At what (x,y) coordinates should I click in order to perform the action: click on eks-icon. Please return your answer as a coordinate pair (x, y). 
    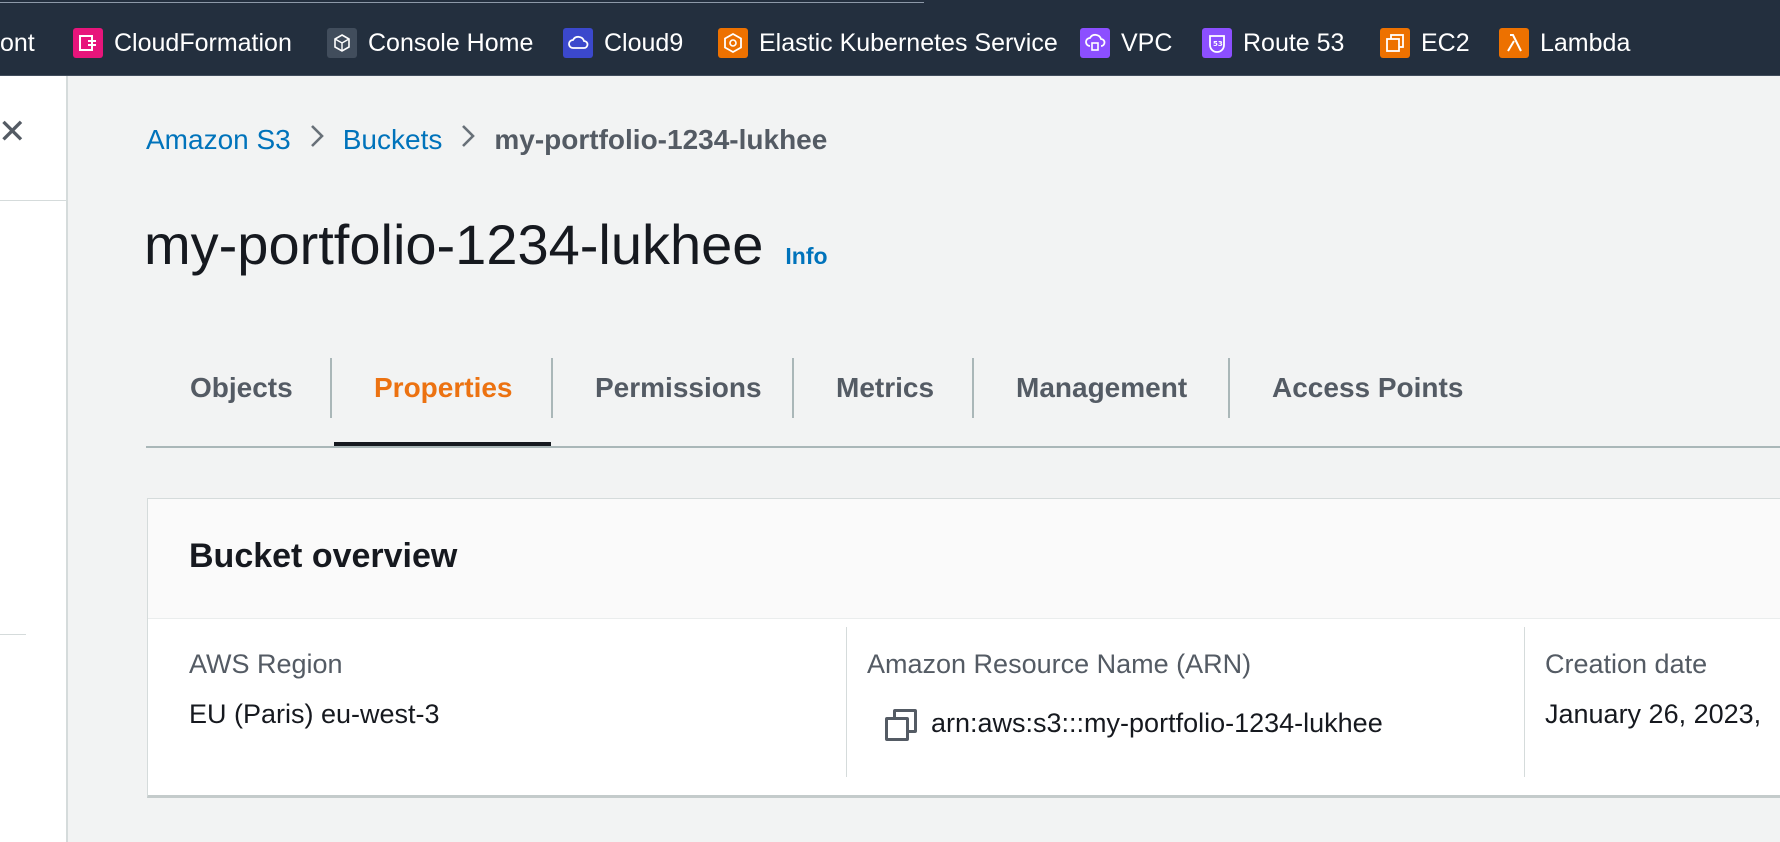
    Looking at the image, I should click on (733, 43).